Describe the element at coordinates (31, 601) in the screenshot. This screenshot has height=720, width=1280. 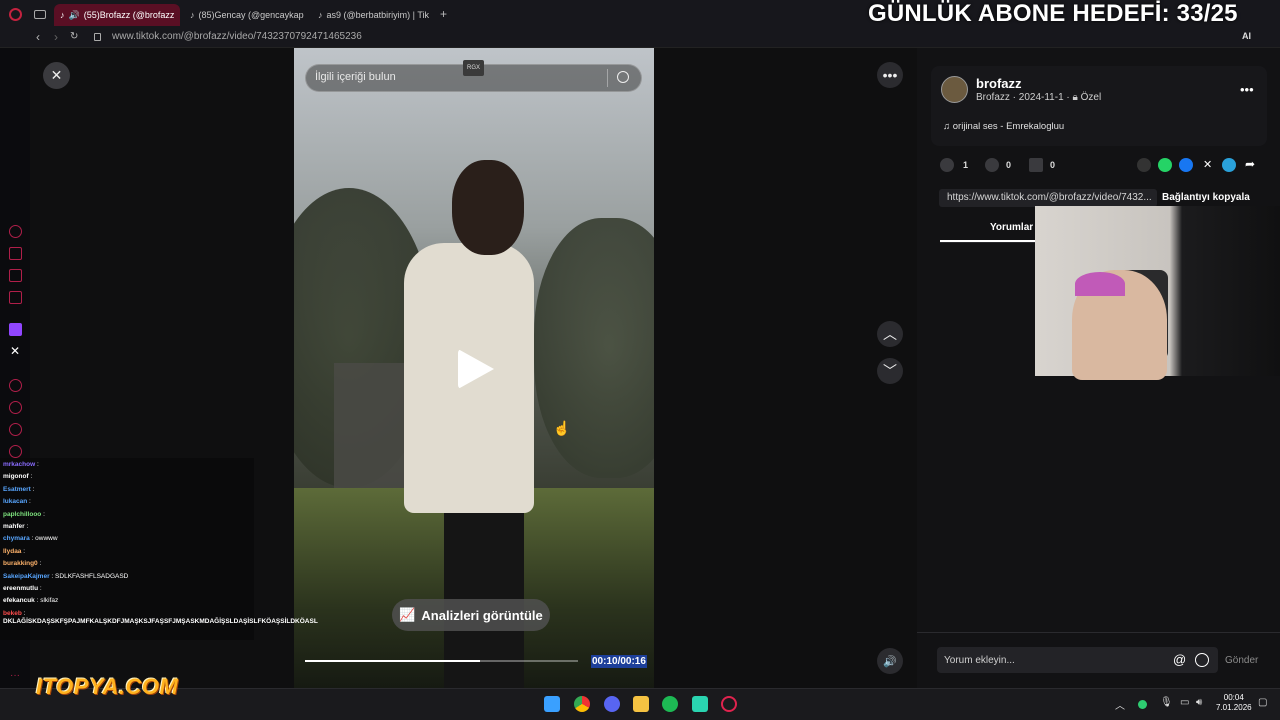
I see `chat-message: efekancuk : slkifaz` at that location.